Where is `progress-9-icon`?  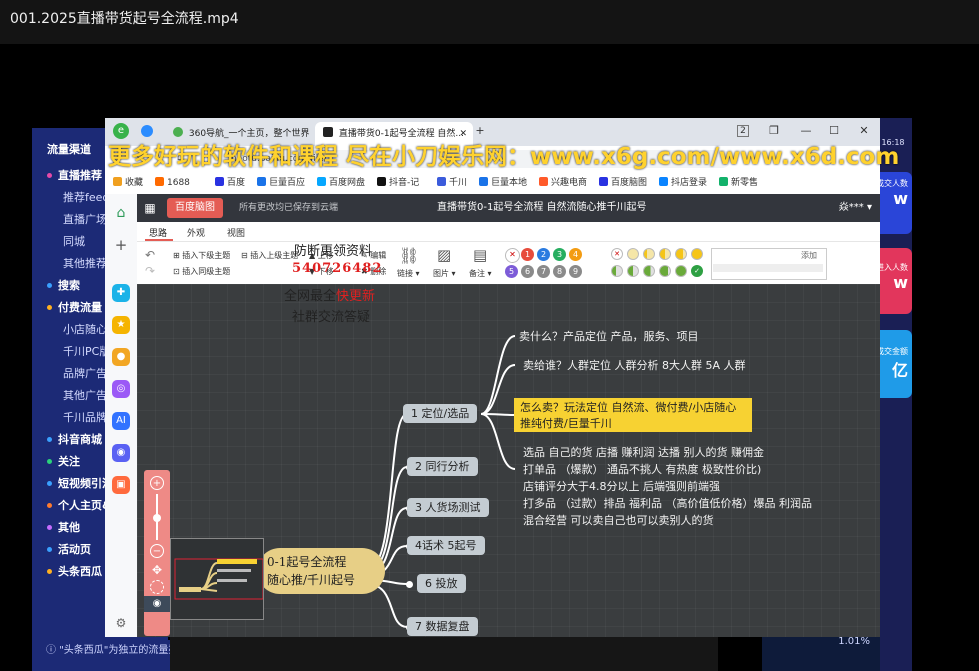 progress-9-icon is located at coordinates (681, 271).